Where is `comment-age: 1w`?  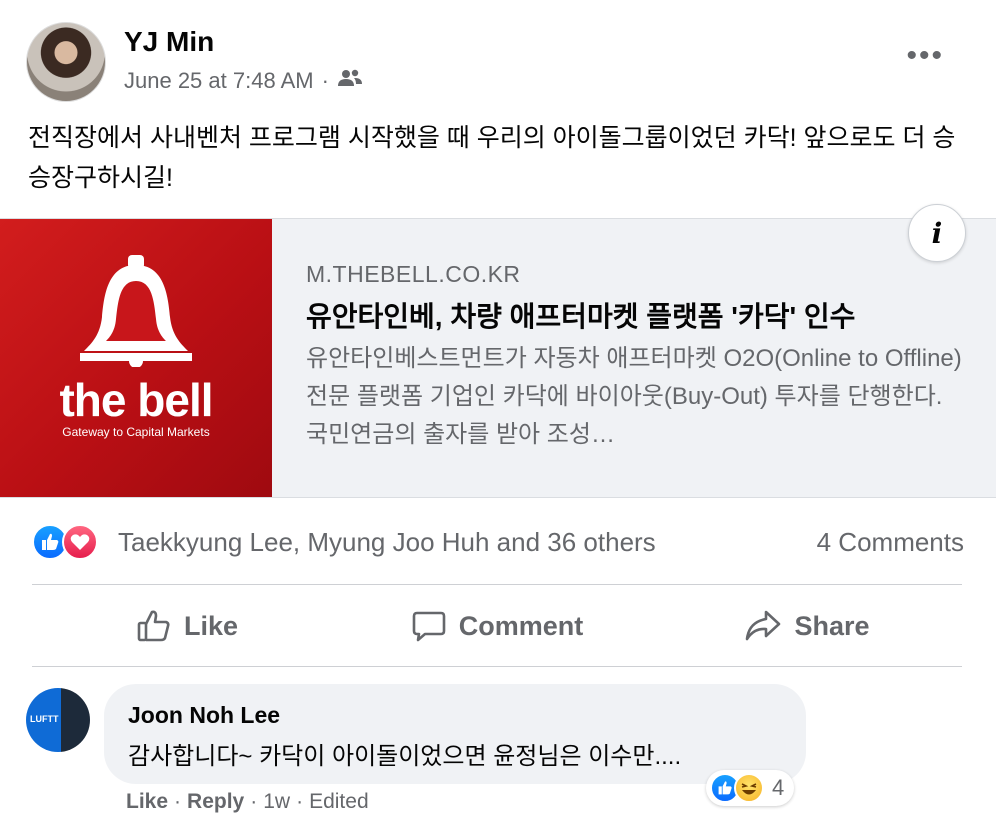
comment-age: 1w is located at coordinates (276, 802).